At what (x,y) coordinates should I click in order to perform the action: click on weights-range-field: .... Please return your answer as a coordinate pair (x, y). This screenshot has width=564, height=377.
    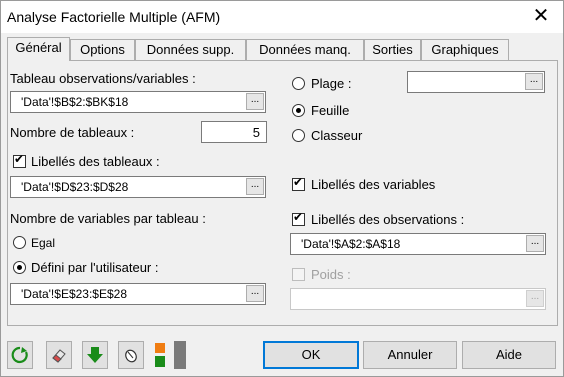
    Looking at the image, I should click on (418, 299).